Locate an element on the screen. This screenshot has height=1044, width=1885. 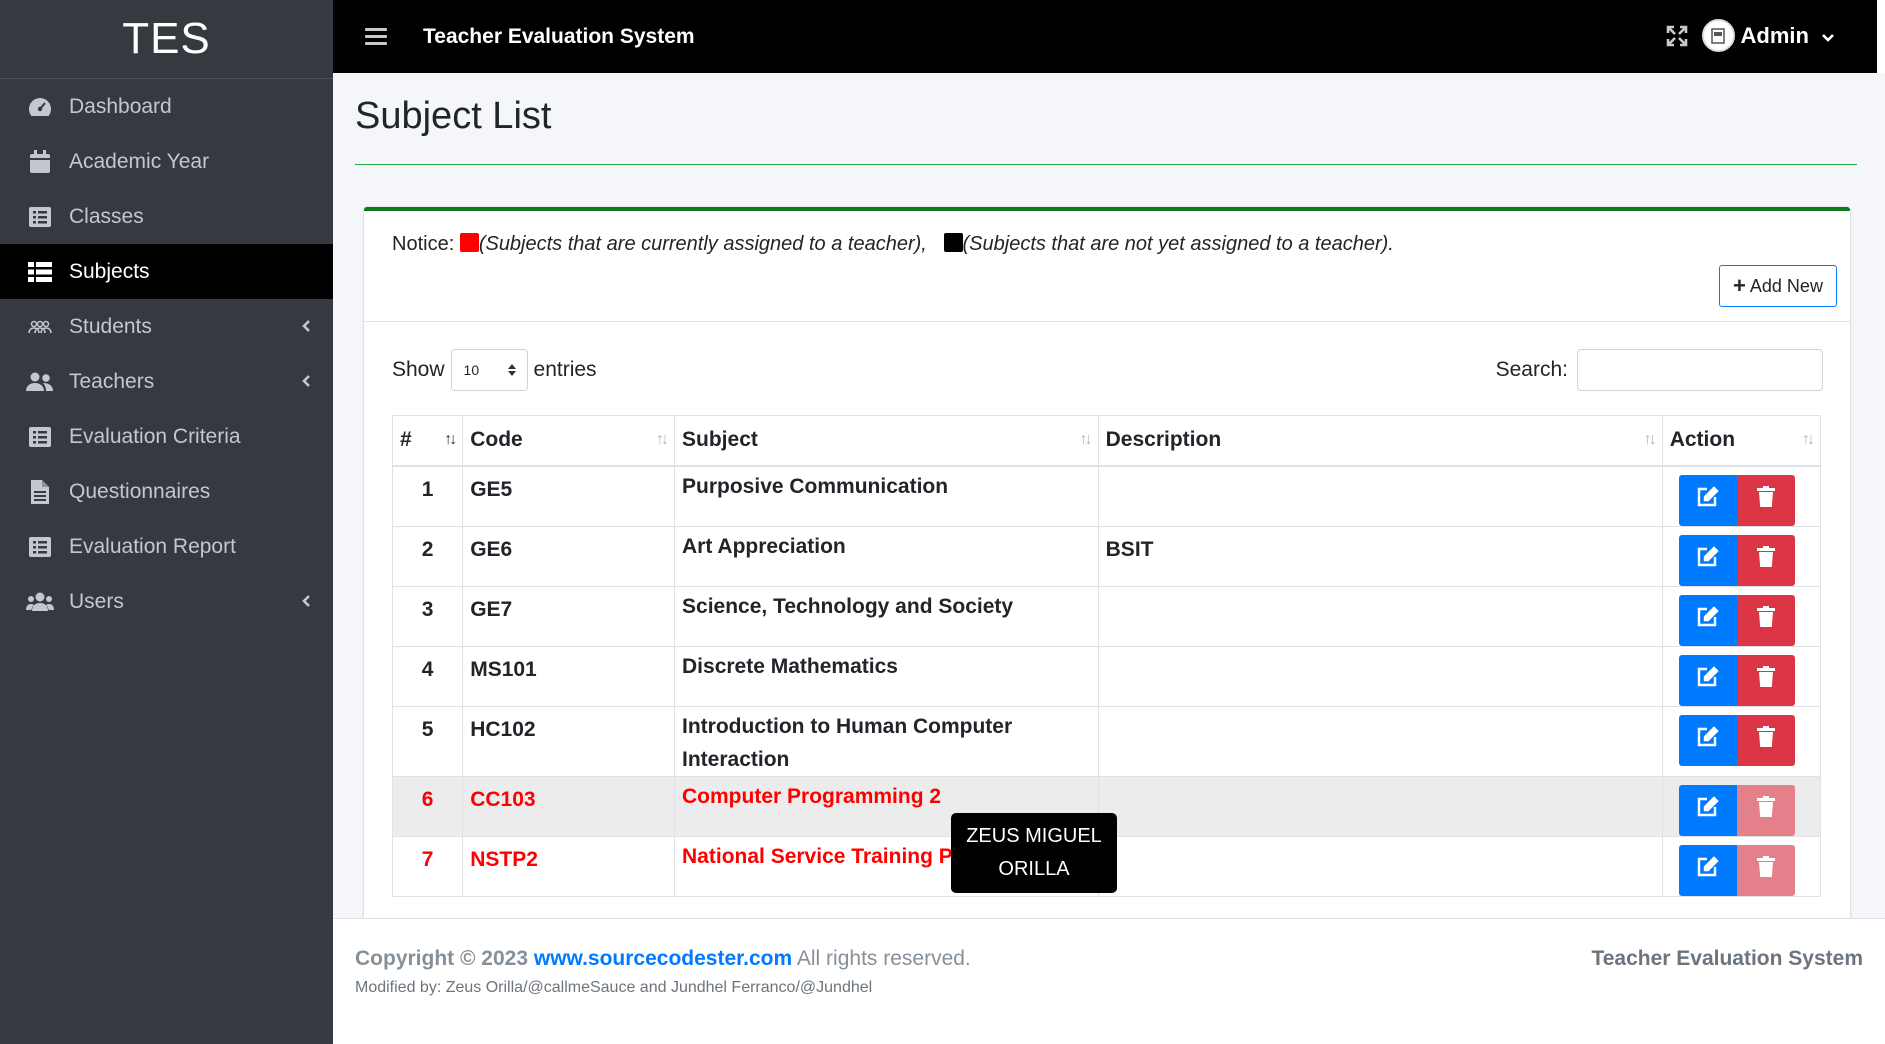
search-input is located at coordinates (1700, 370).